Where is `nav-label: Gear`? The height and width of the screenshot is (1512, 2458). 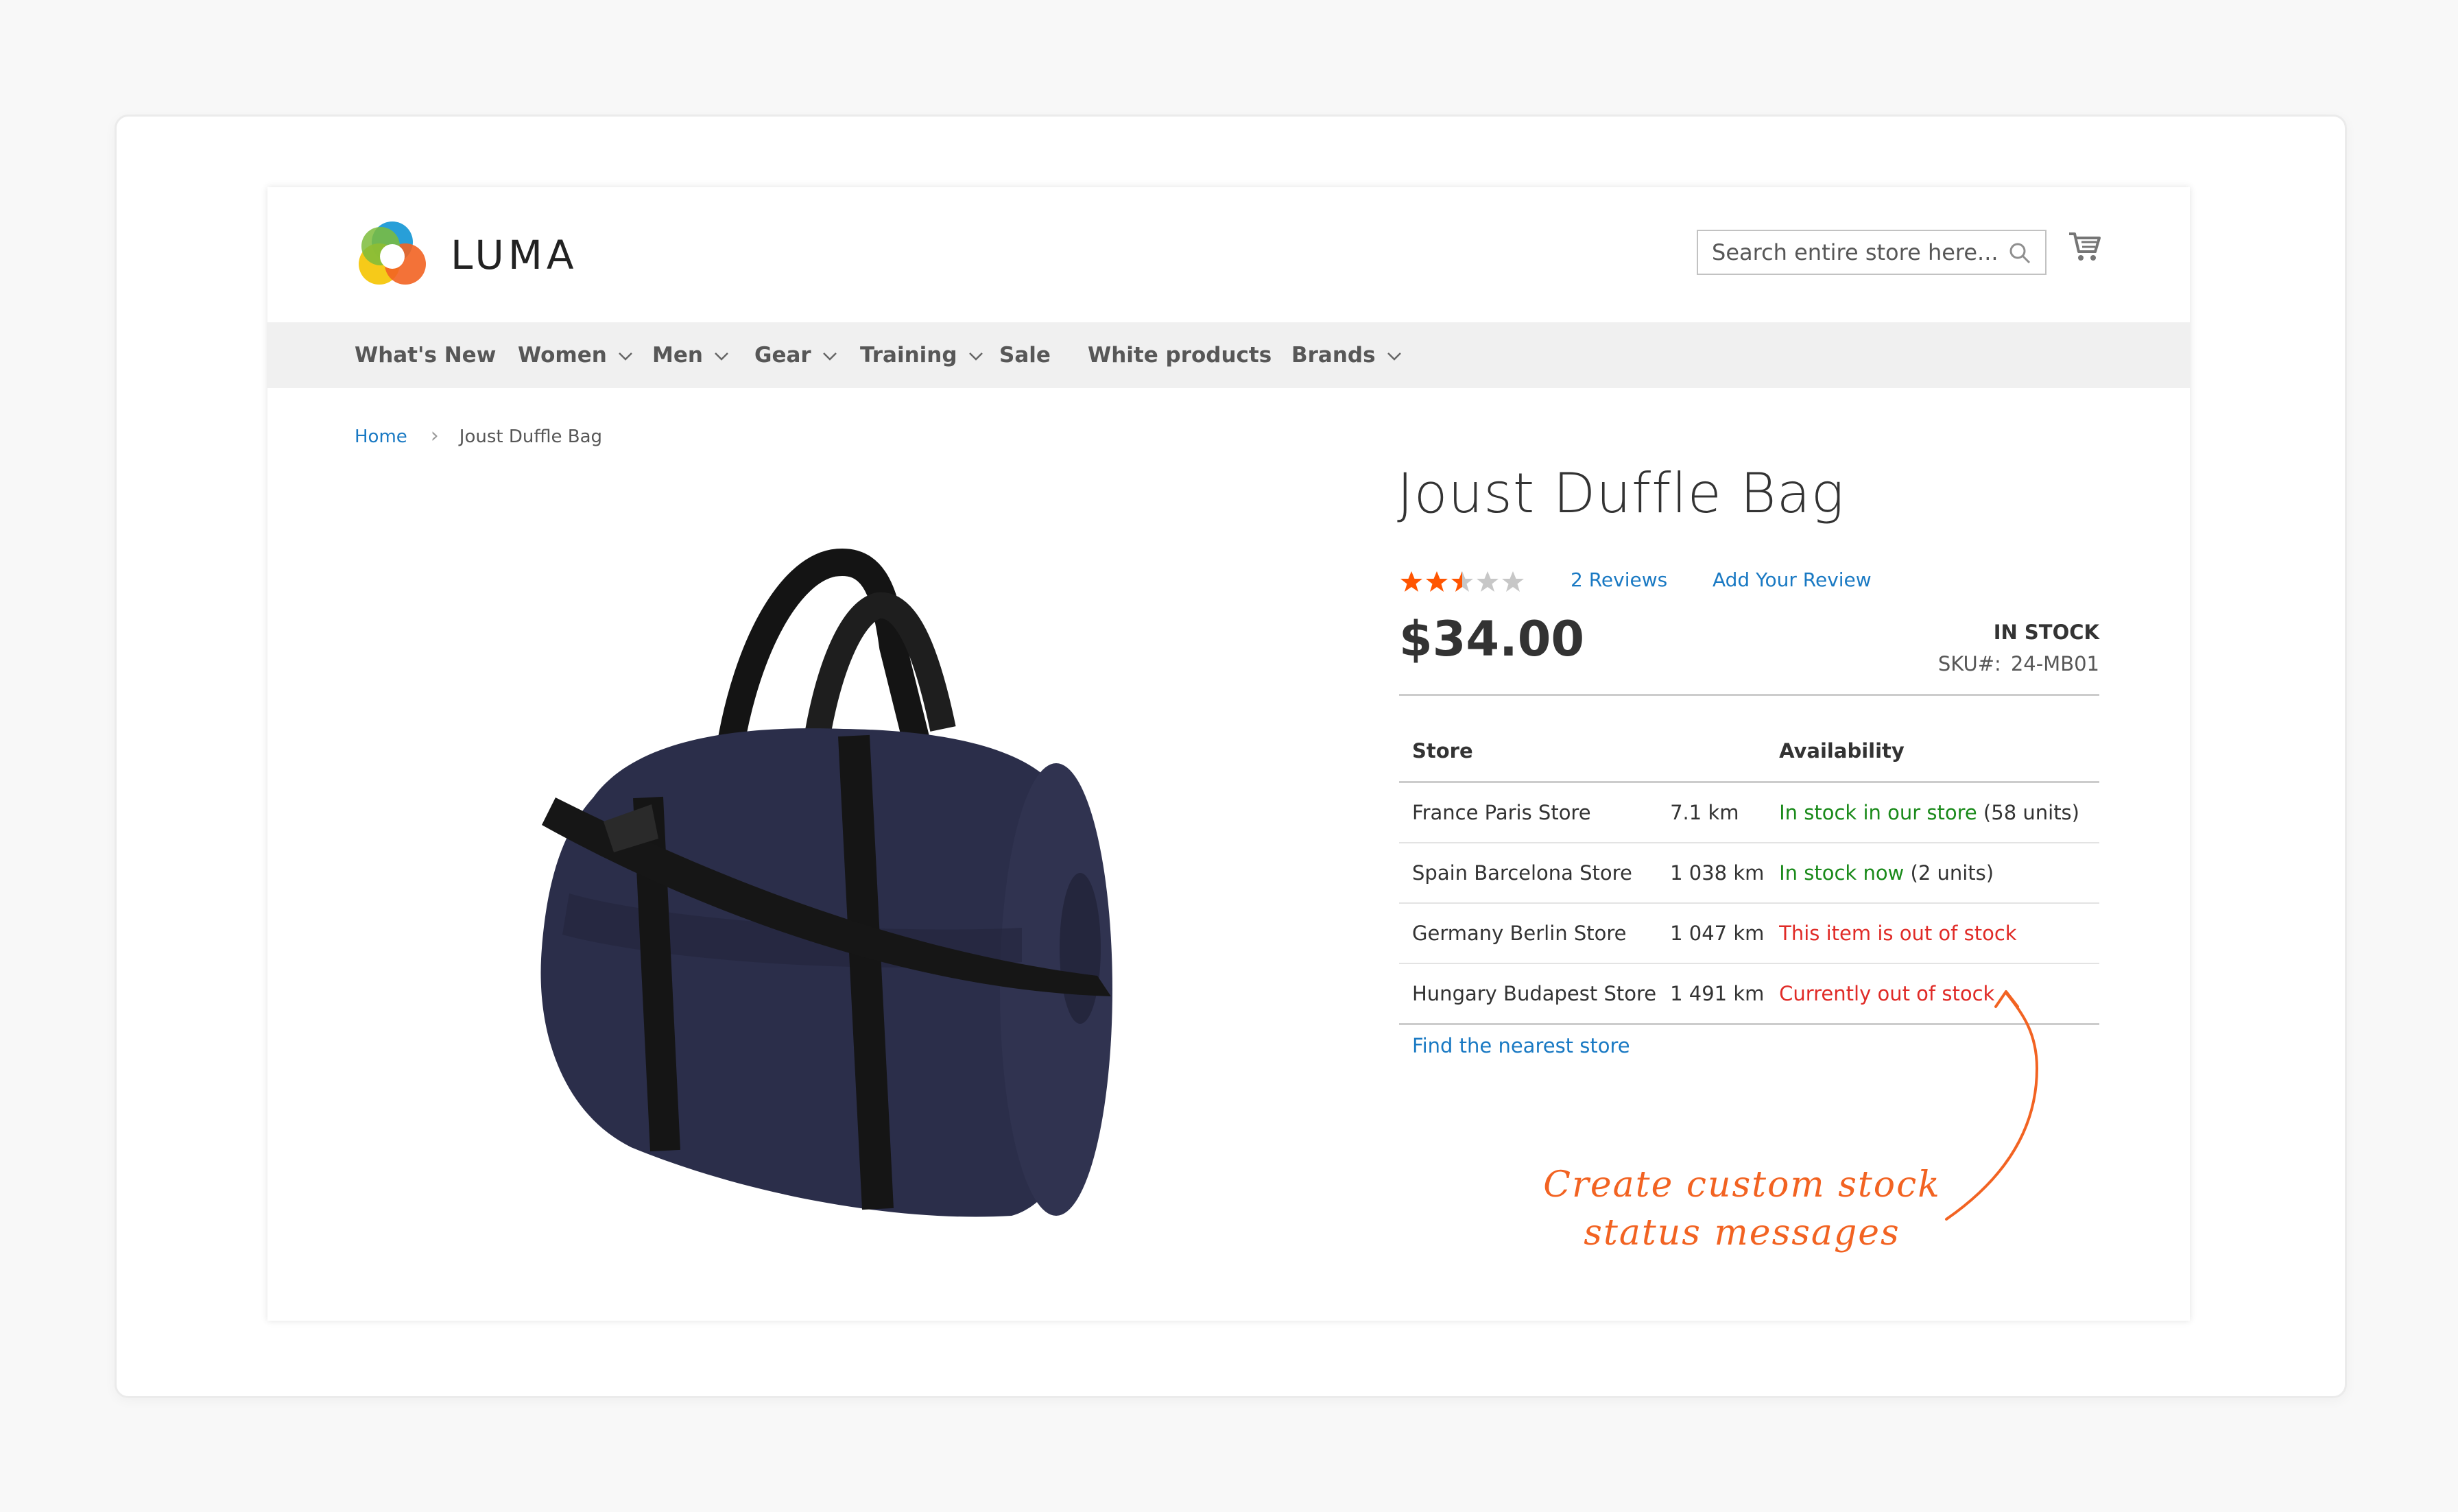
nav-label: Gear is located at coordinates (782, 355).